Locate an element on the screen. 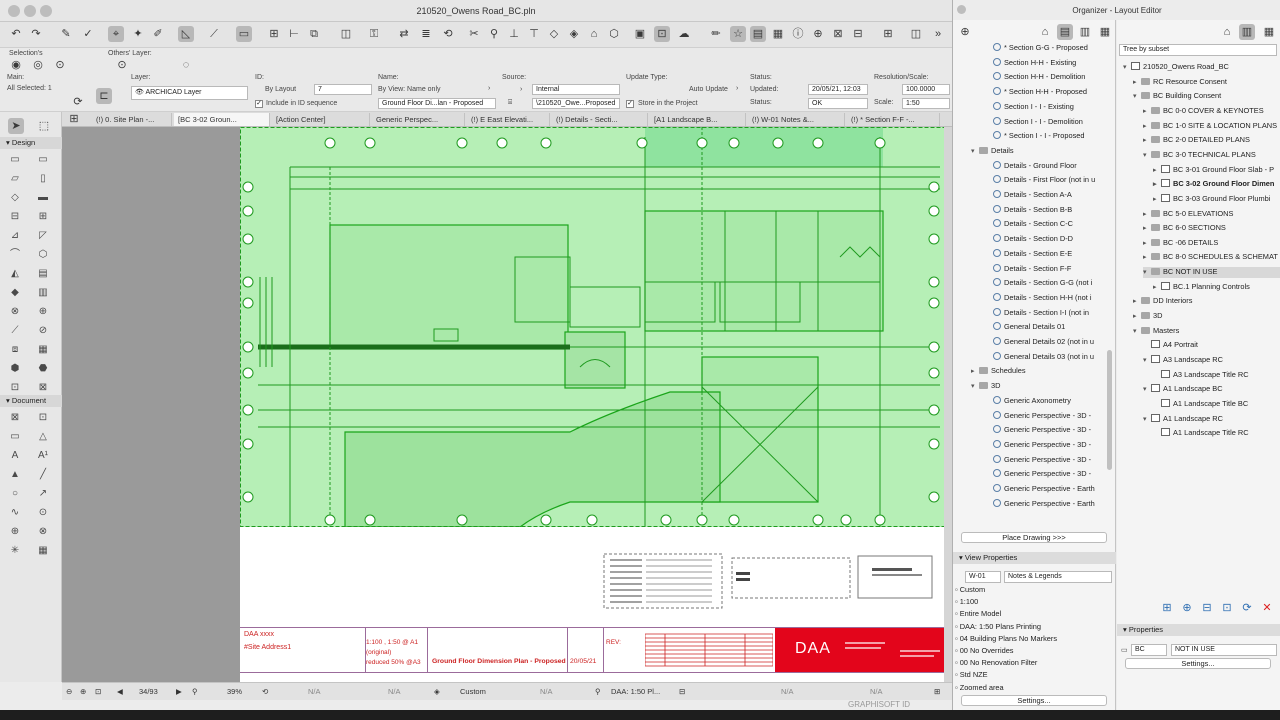  publisher-icon: ⊡ is located at coordinates (662, 34).